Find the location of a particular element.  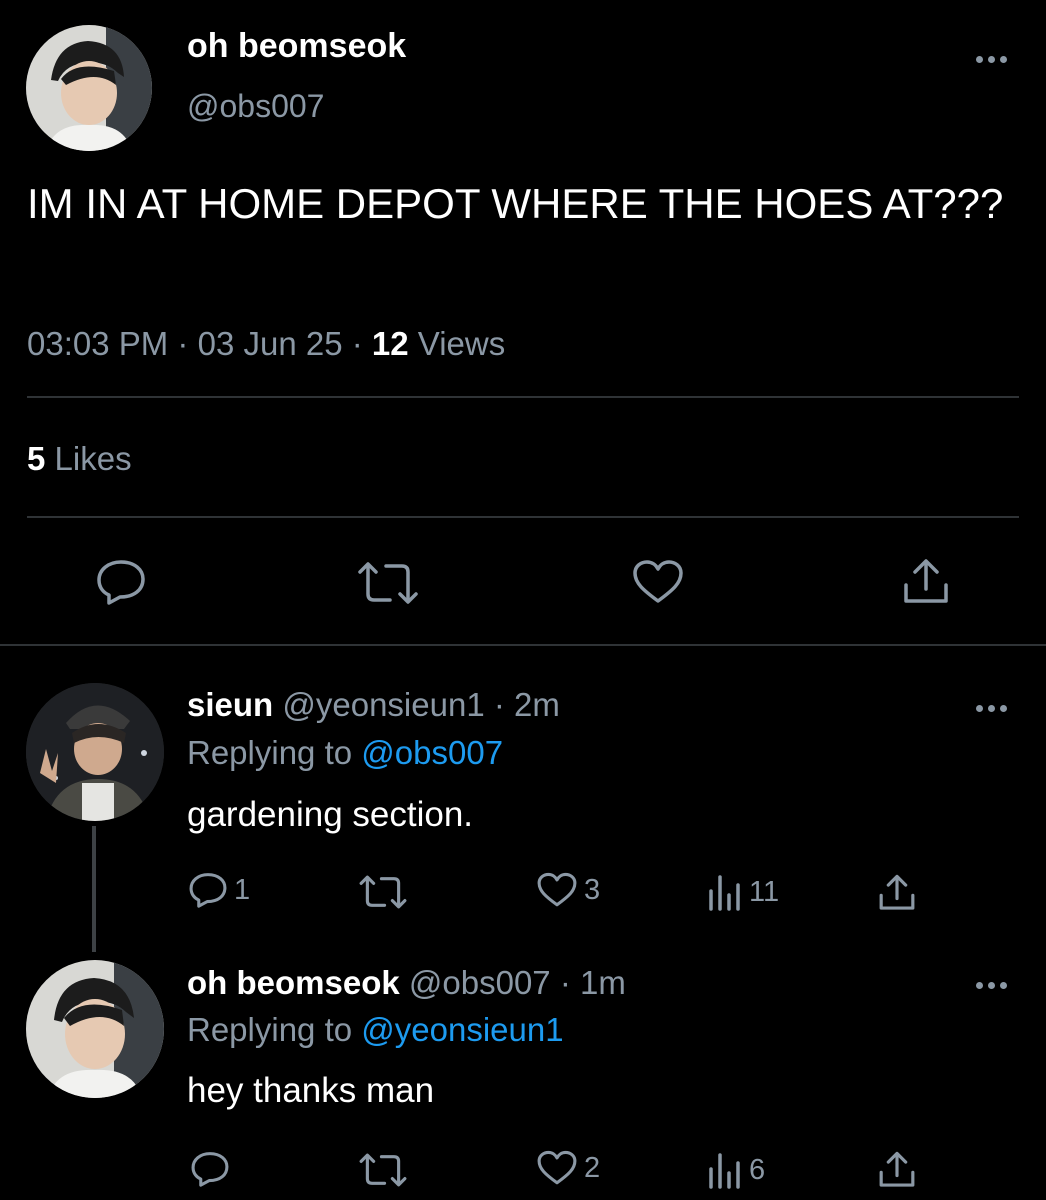

tweet-meta: 03:03 PM · 03 Jun 25 · 12 Views is located at coordinates (266, 344).